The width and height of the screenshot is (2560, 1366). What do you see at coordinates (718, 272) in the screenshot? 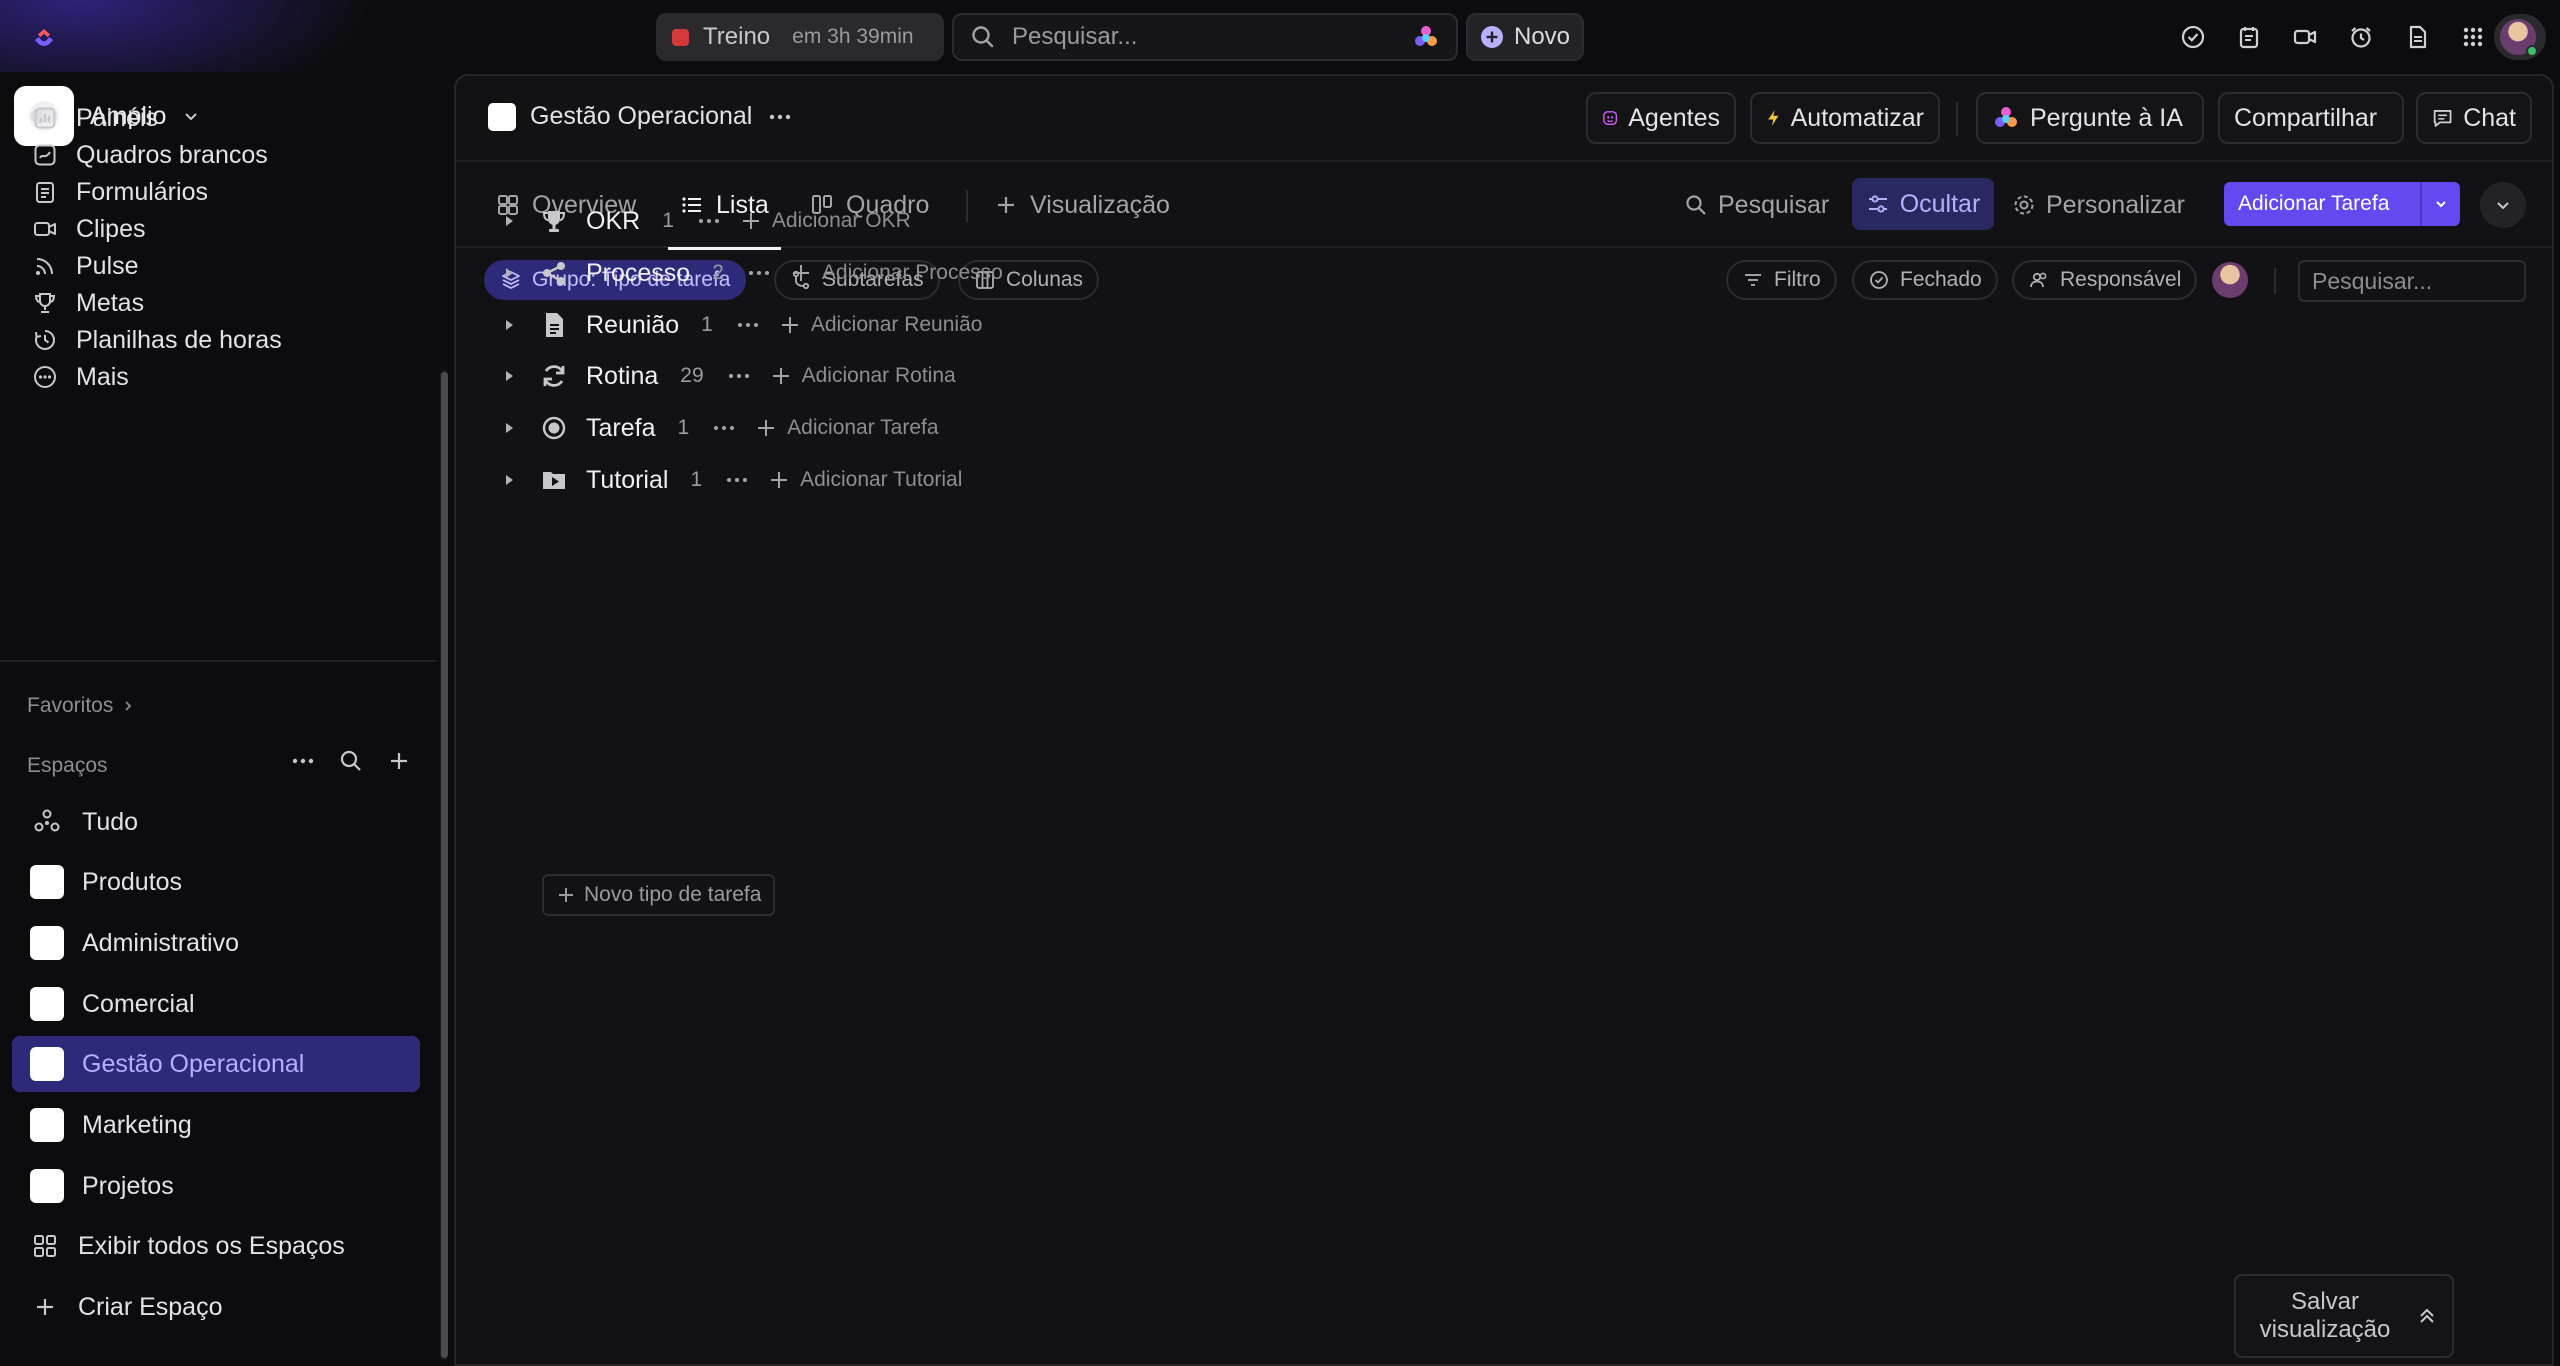
I see `group-count: 2` at bounding box center [718, 272].